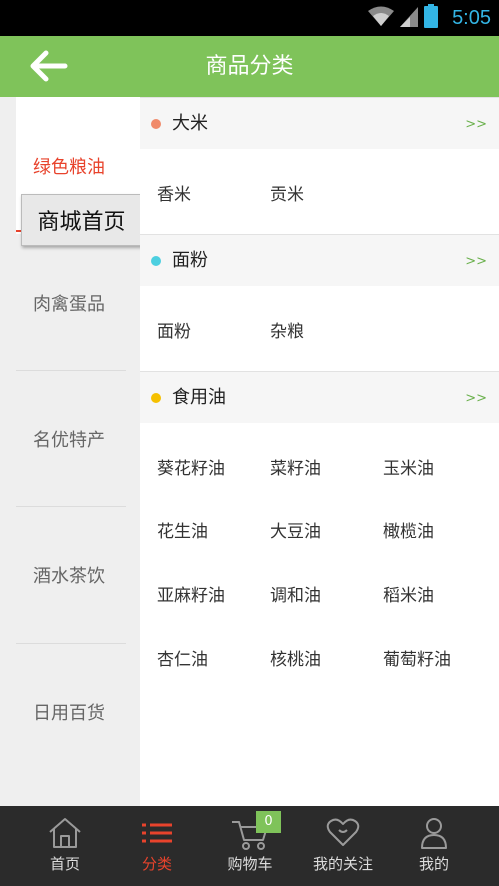 The width and height of the screenshot is (499, 886). I want to click on sidebar-item-specialties: 名优特产, so click(70, 438).